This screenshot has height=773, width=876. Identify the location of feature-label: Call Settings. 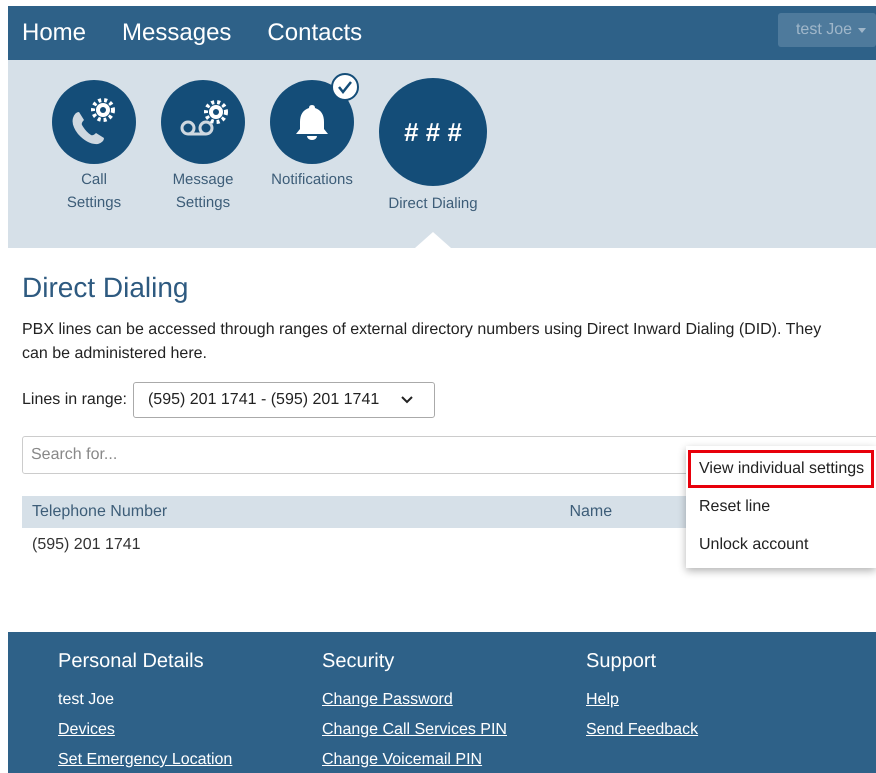
(94, 191).